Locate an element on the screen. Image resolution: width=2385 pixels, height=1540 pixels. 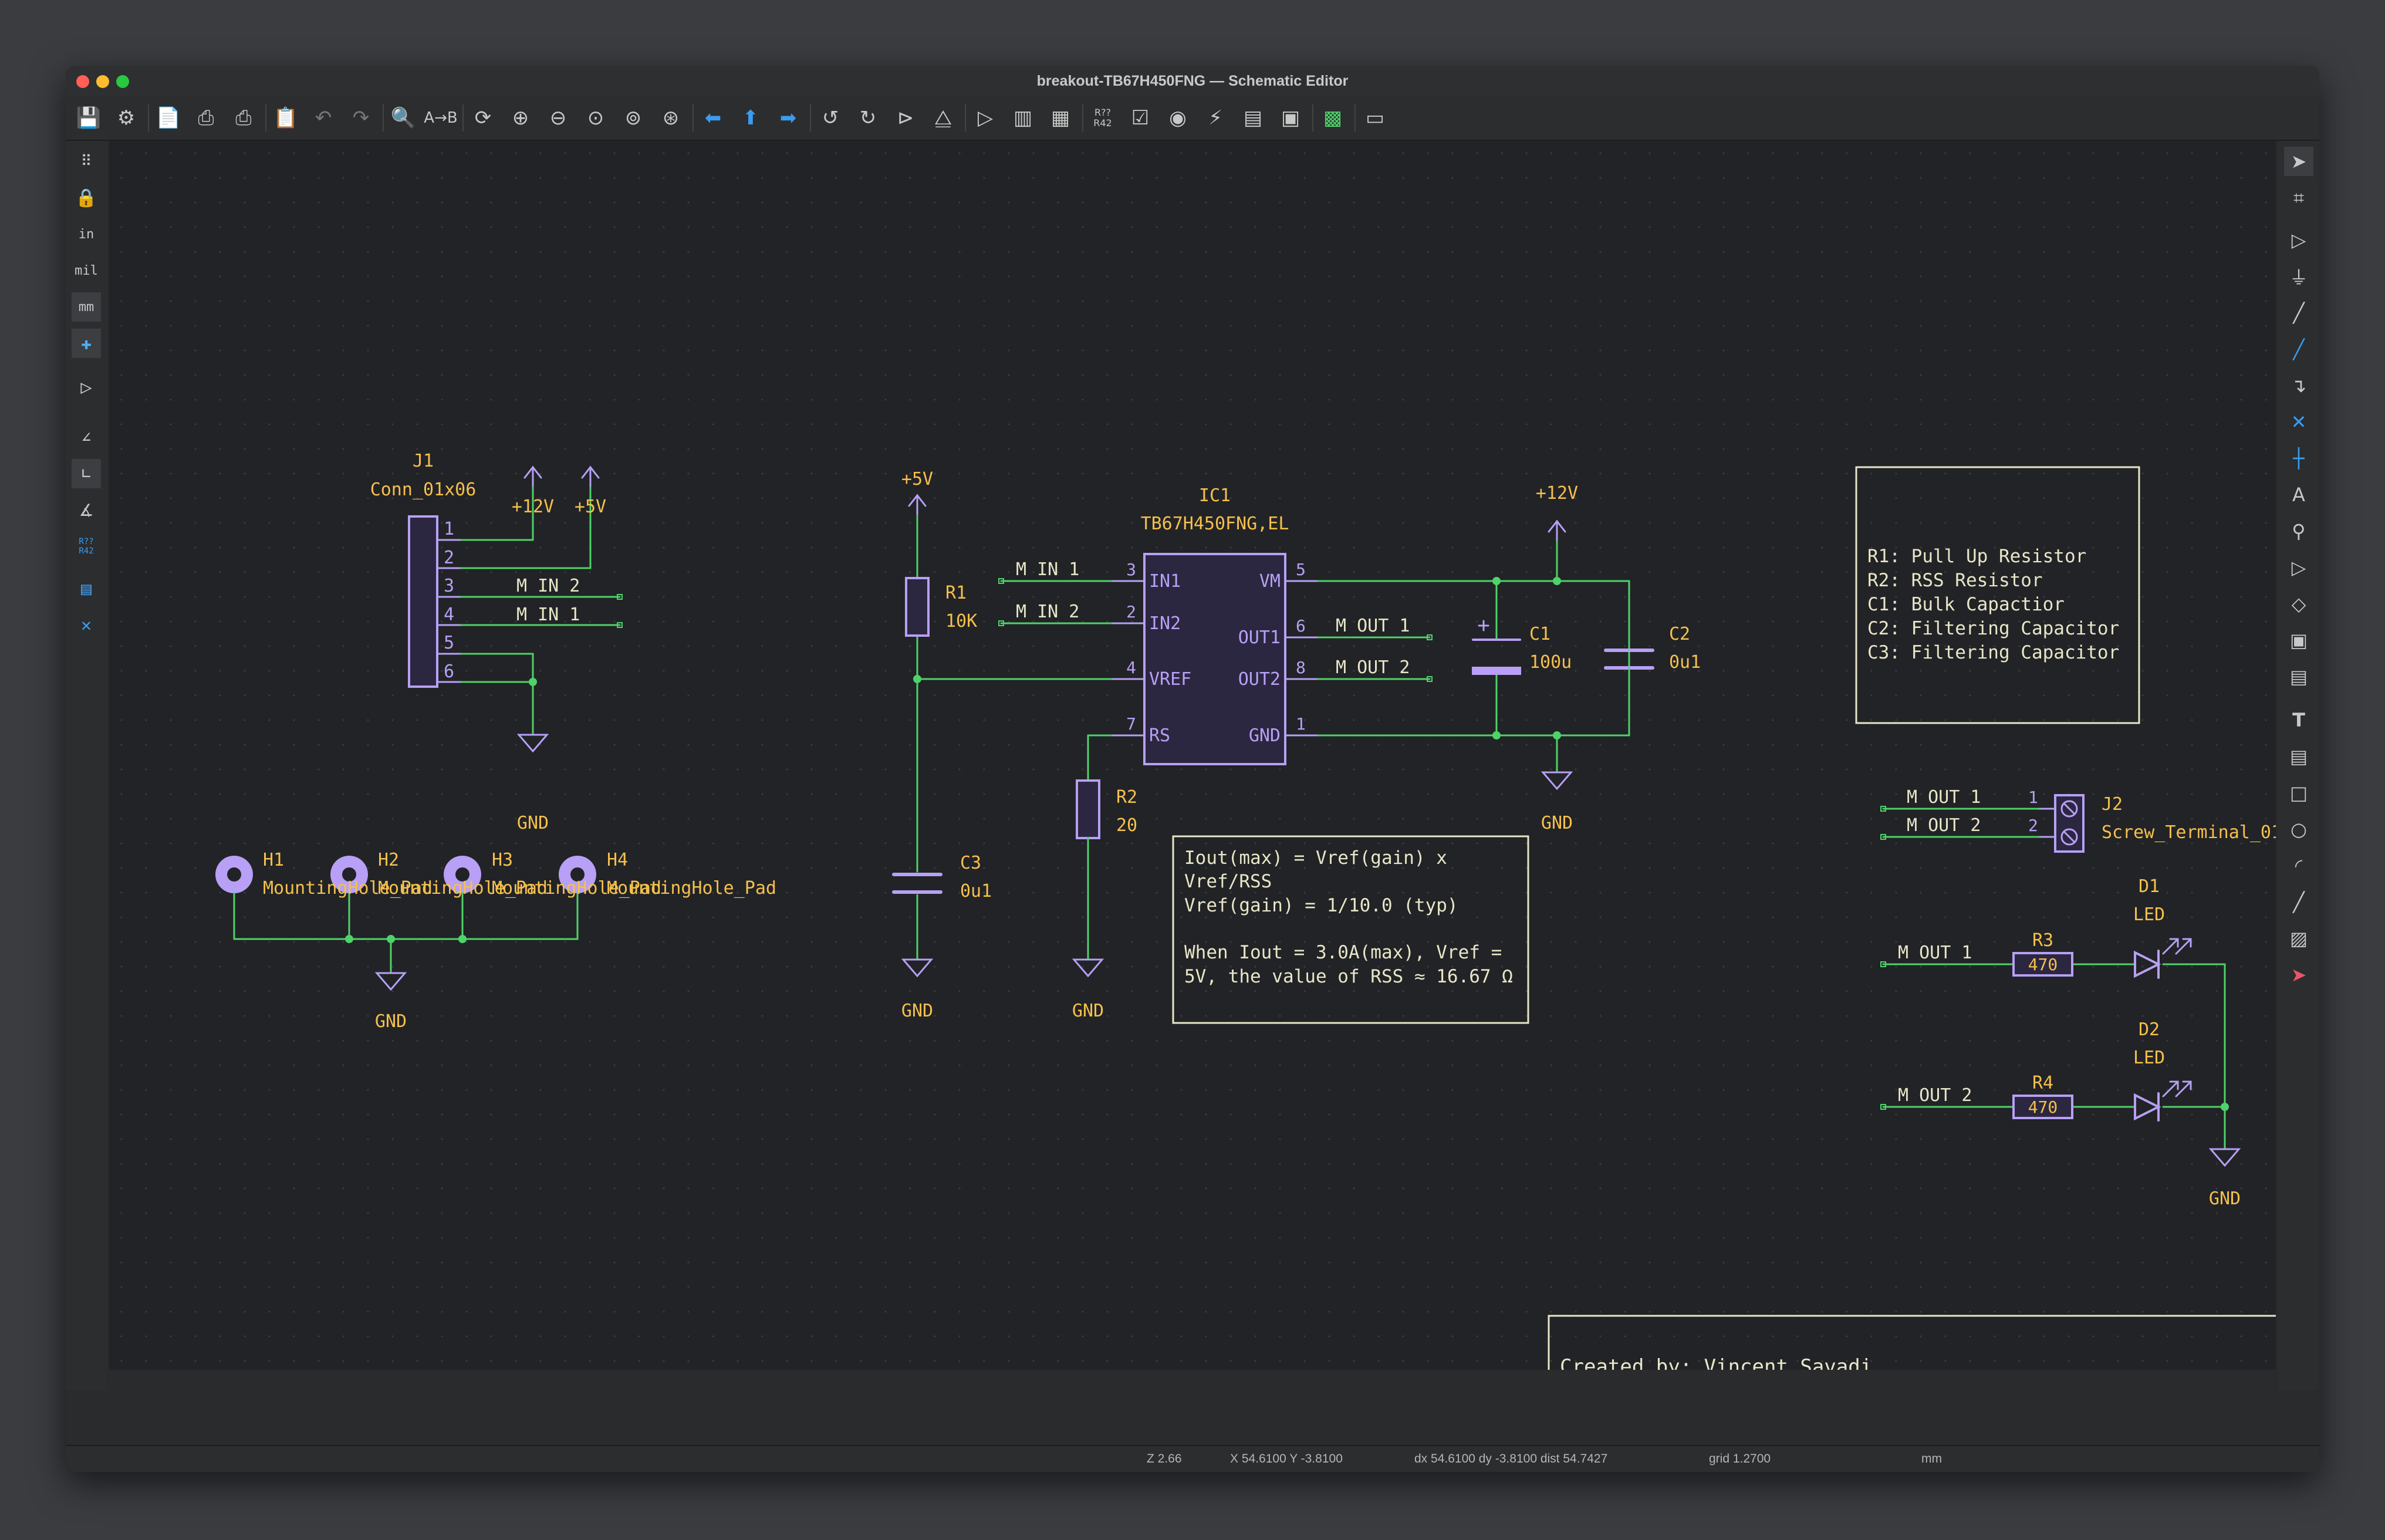
schematic-setup-icon: ⚙ is located at coordinates (127, 118).